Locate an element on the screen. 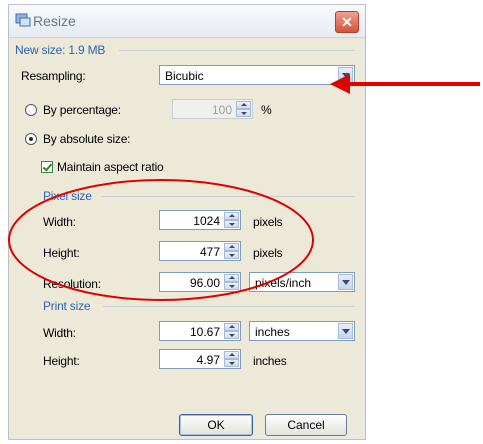  close-icon: ✕ is located at coordinates (347, 22).